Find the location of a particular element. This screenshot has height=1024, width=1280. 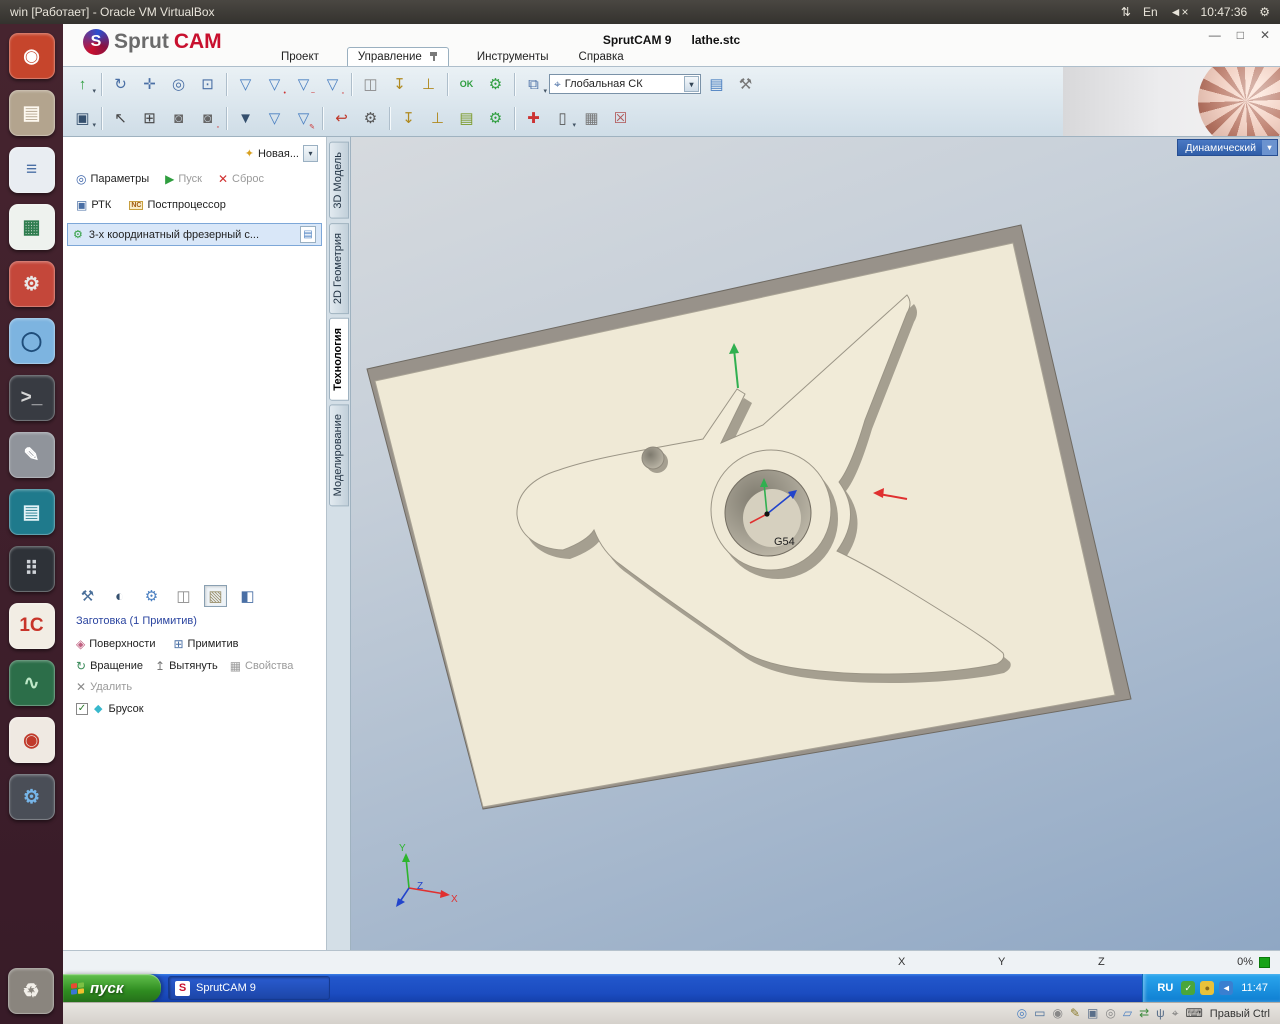

delete-table-button: ☒ is located at coordinates (620, 118).